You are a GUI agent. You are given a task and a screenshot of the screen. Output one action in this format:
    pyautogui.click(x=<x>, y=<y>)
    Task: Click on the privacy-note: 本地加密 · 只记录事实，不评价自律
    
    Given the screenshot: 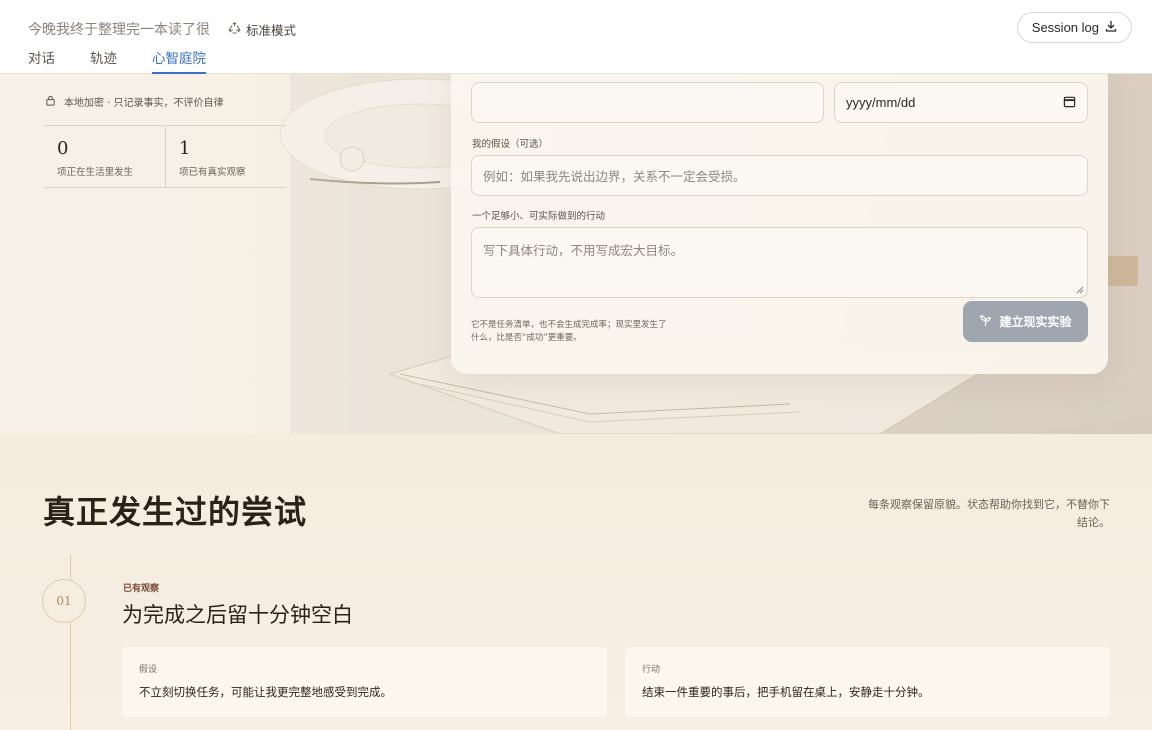 What is the action you would take?
    pyautogui.click(x=134, y=101)
    